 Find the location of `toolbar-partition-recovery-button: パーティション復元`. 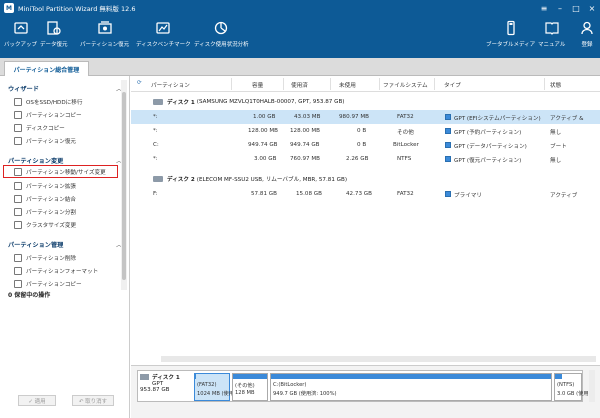

toolbar-partition-recovery-button: パーティション復元 is located at coordinates (104, 34).